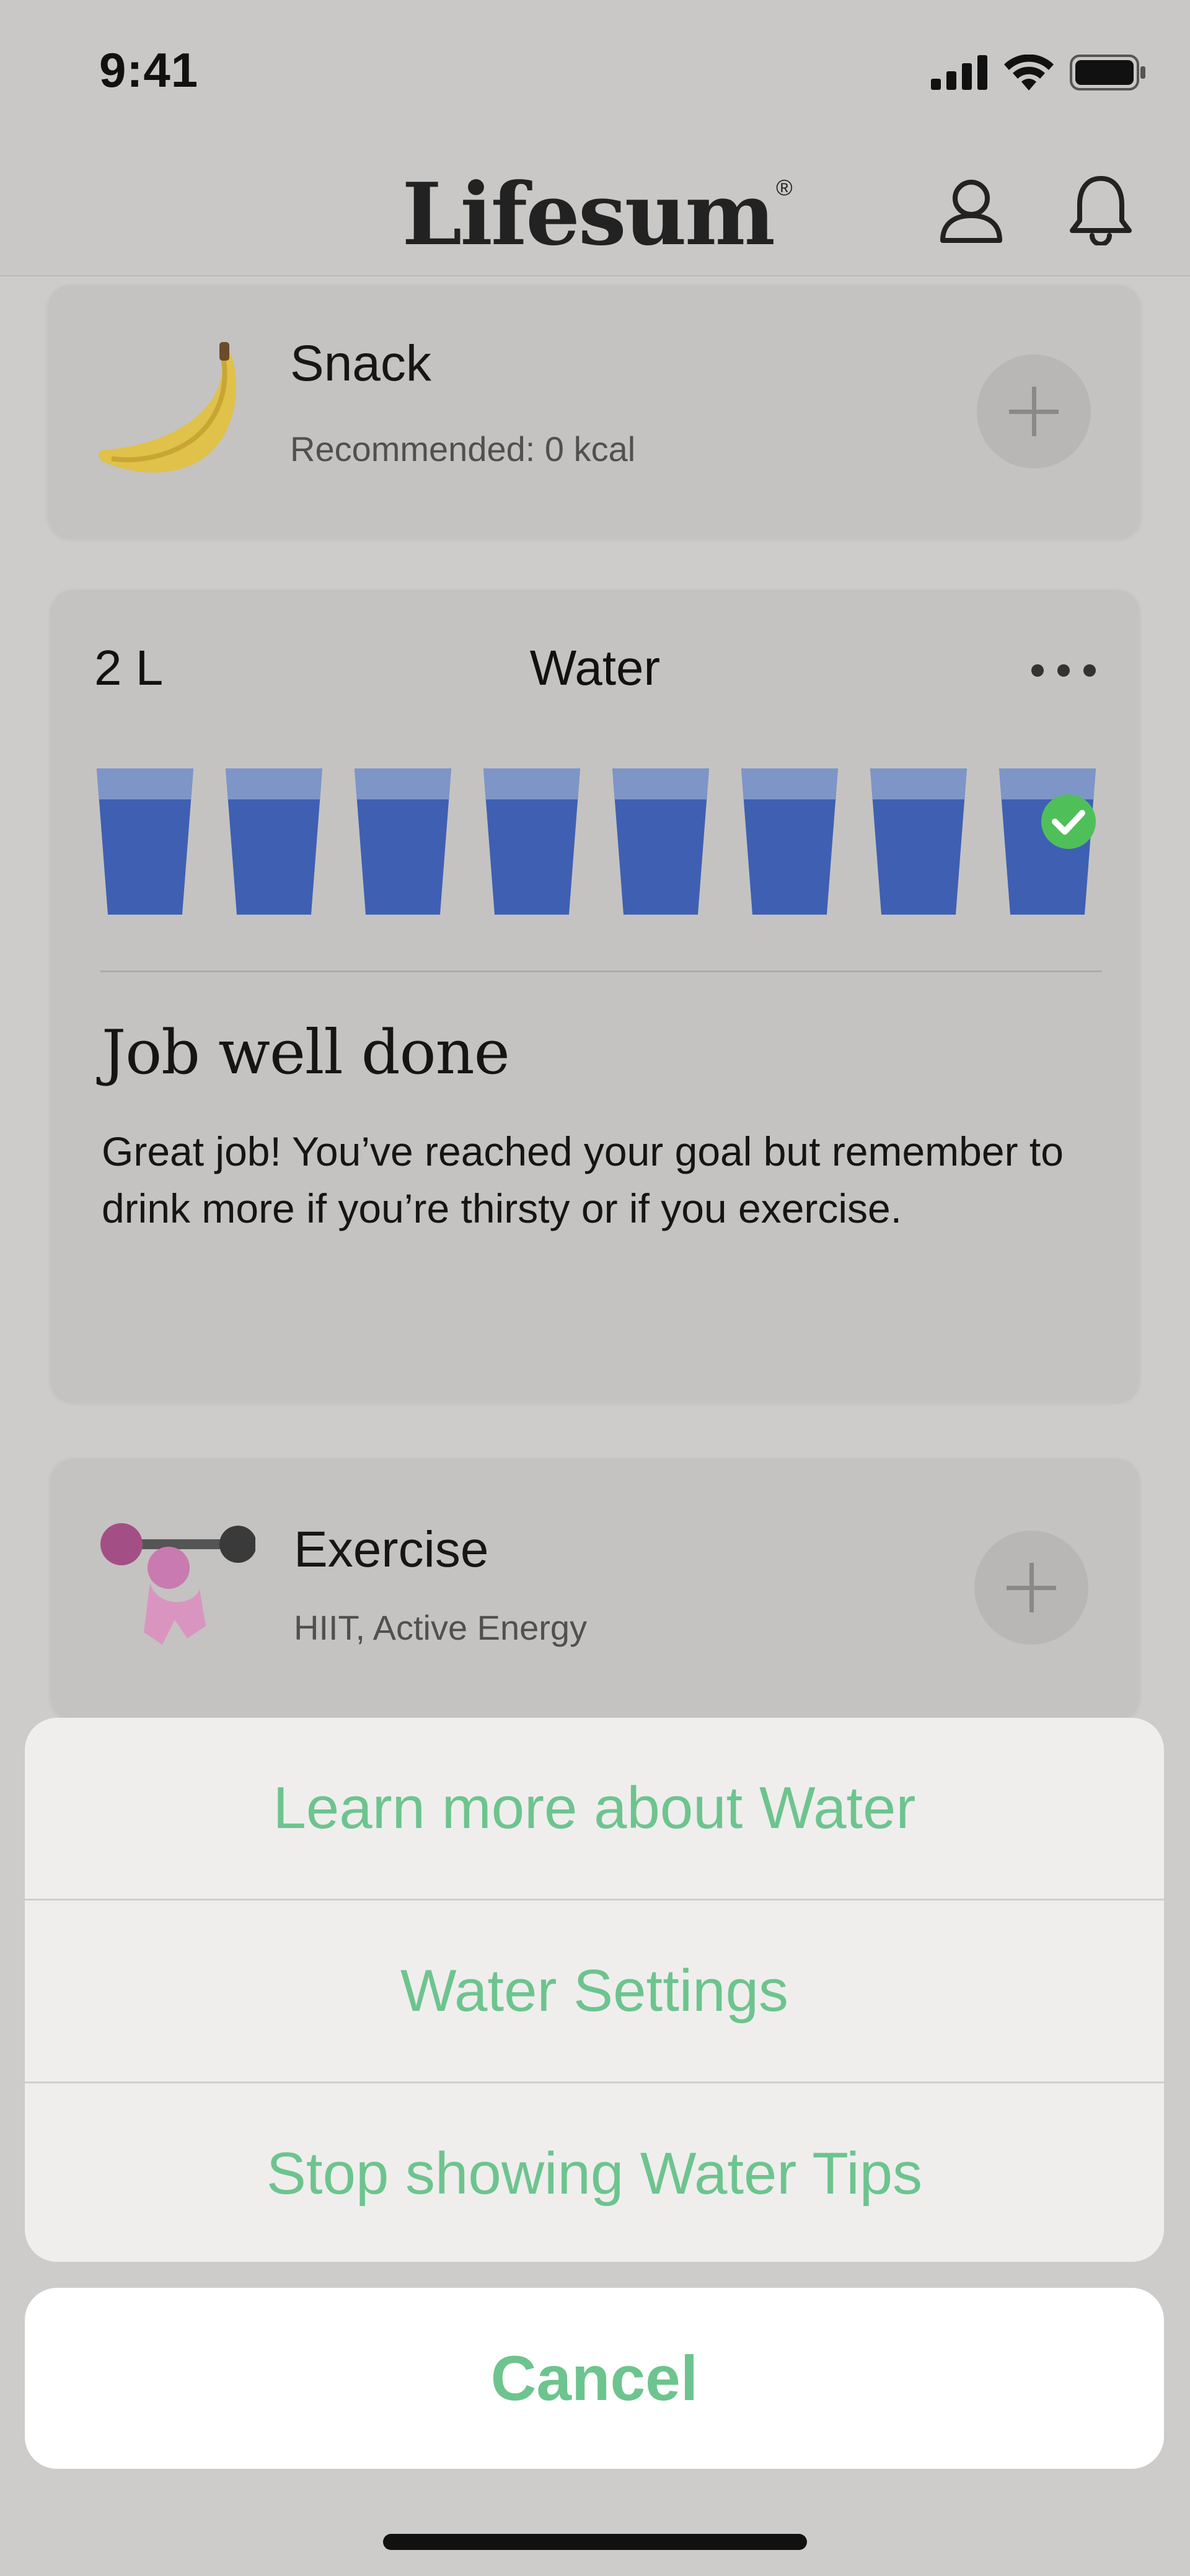 This screenshot has width=1190, height=2576. I want to click on notification-bell-icon, so click(1101, 208).